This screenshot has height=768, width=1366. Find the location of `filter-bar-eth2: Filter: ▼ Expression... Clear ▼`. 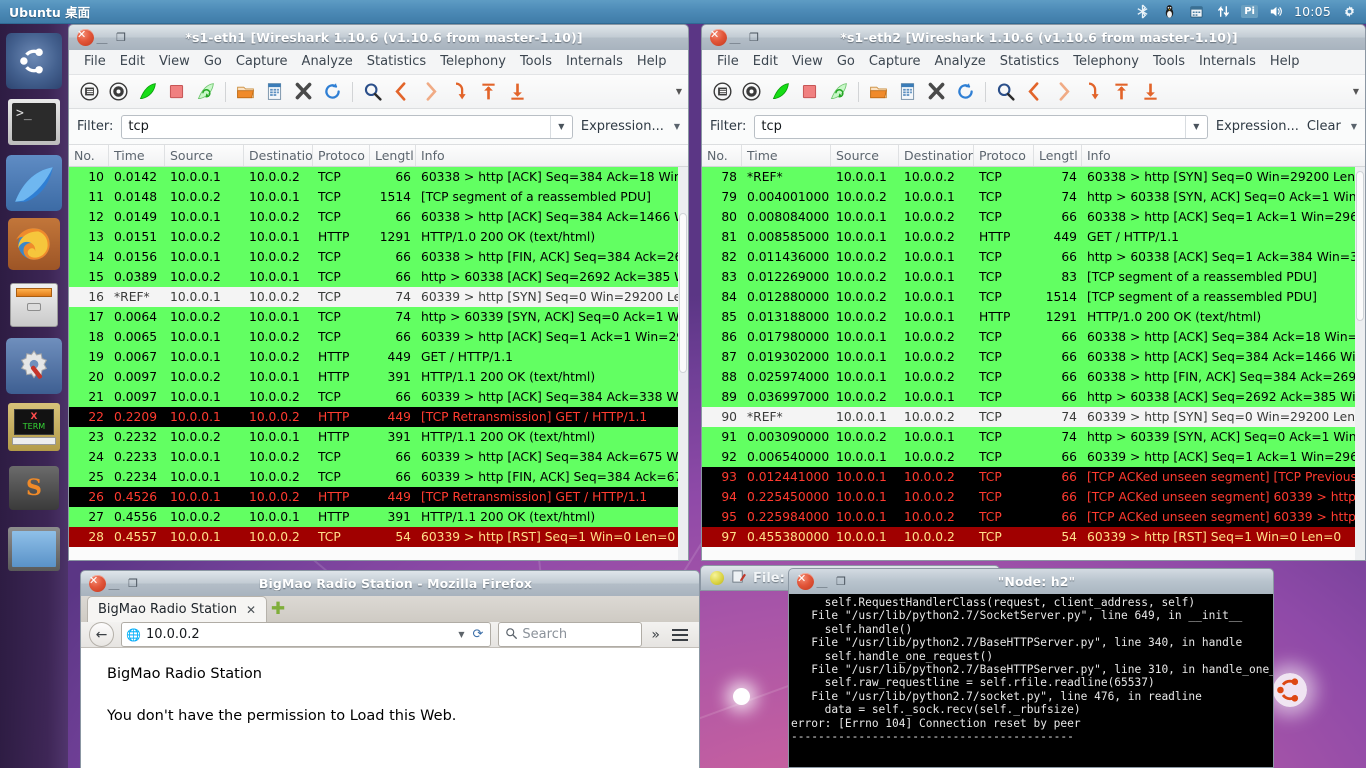

filter-bar-eth2: Filter: ▼ Expression... Clear ▼ is located at coordinates (1033, 127).